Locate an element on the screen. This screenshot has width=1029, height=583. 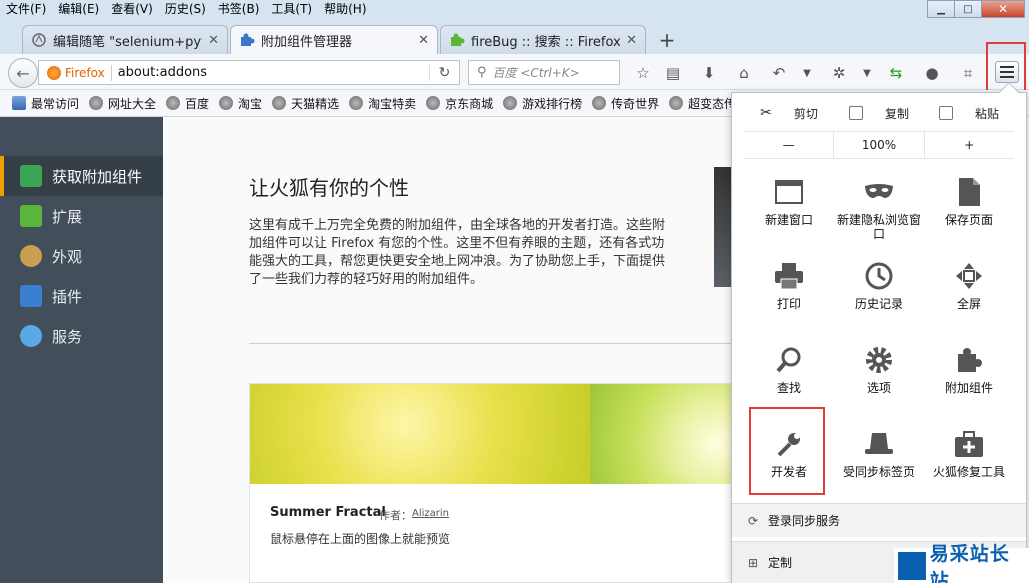
site-identity: Firefox is located at coordinates (72, 72).